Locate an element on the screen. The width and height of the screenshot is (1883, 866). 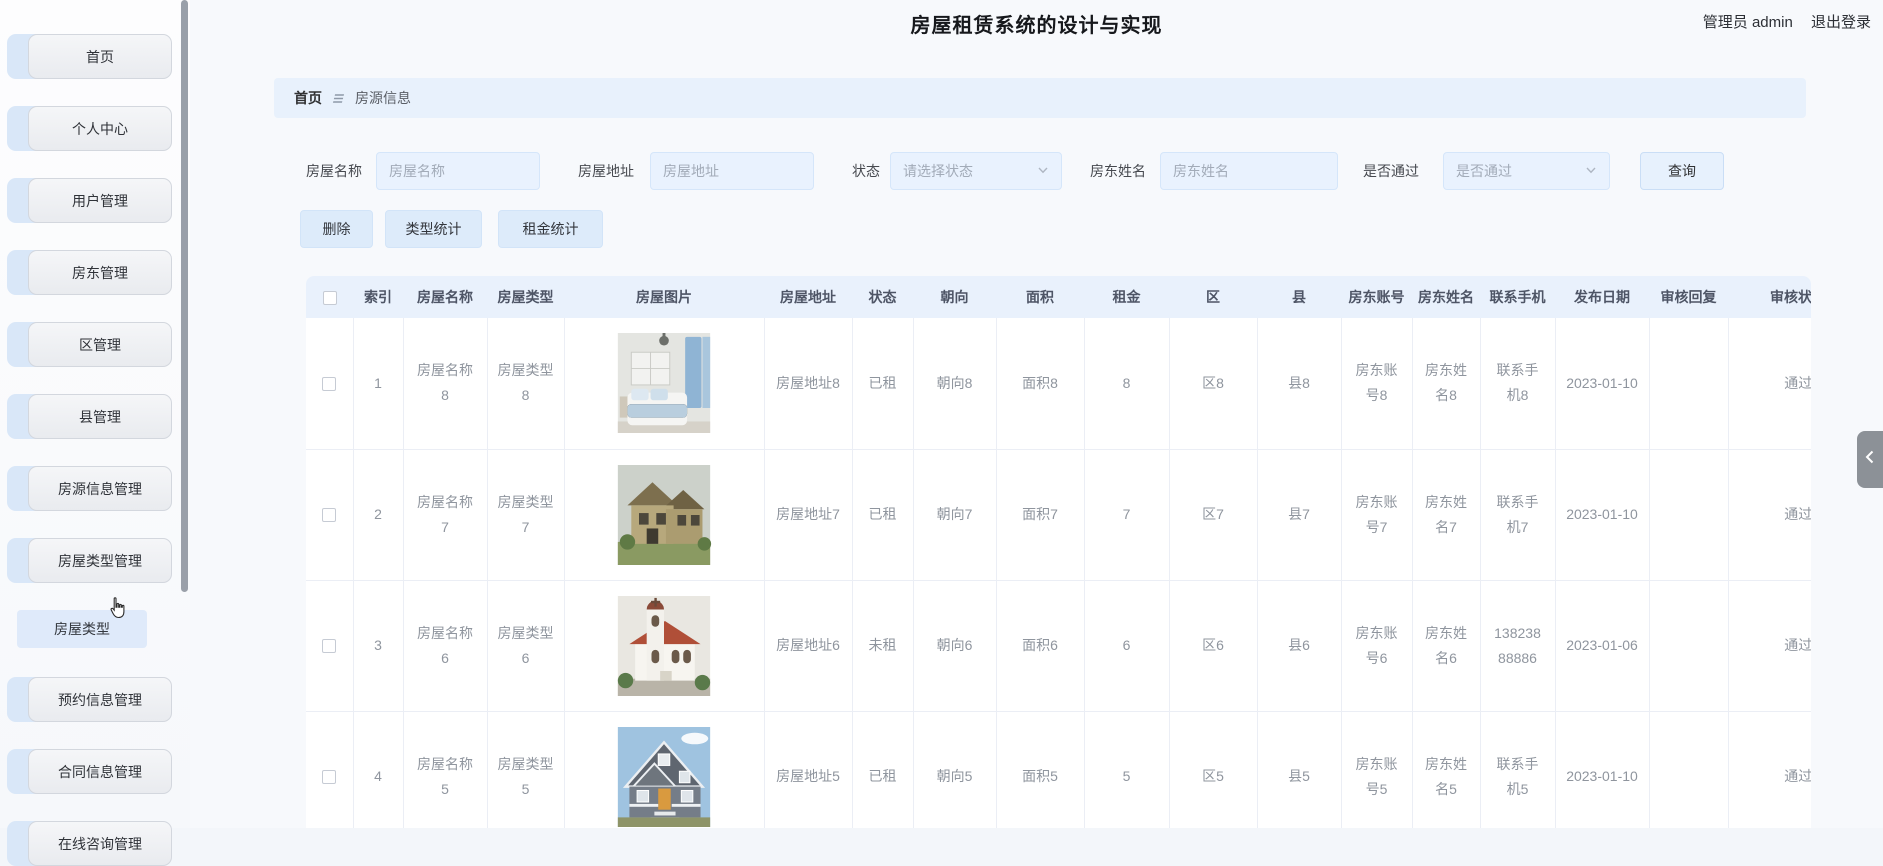
cell-district: 区7 is located at coordinates (1213, 515).